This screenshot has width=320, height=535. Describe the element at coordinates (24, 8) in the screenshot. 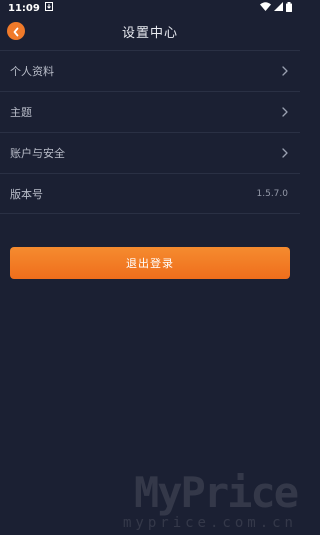

I see `status-time: 11:09` at that location.